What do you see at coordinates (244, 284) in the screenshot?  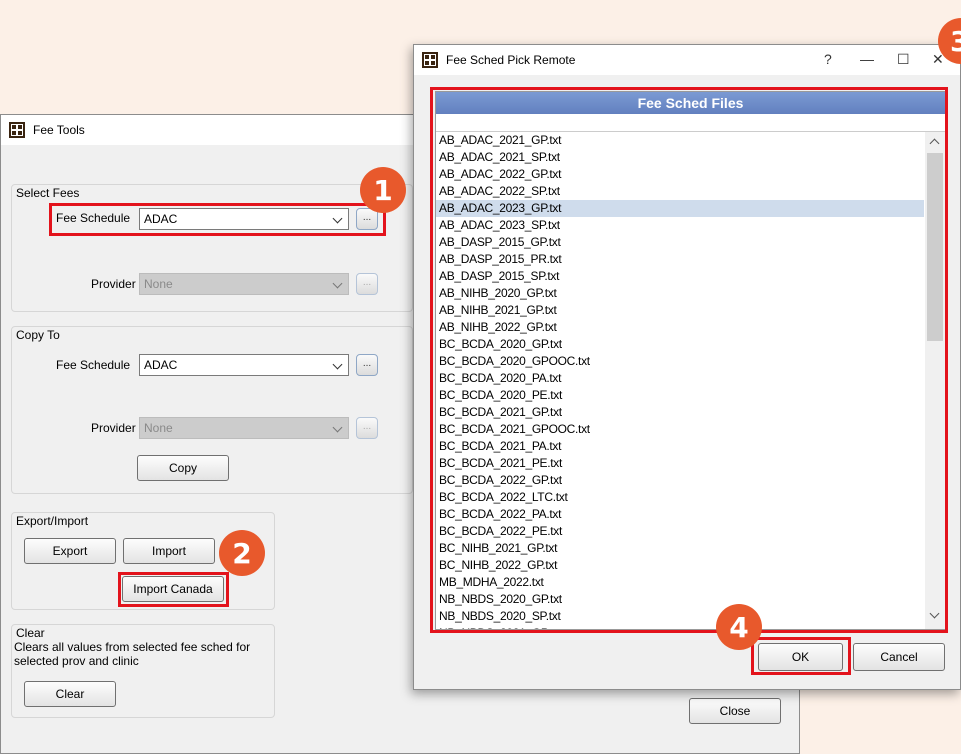 I see `select-provider-combo: None` at bounding box center [244, 284].